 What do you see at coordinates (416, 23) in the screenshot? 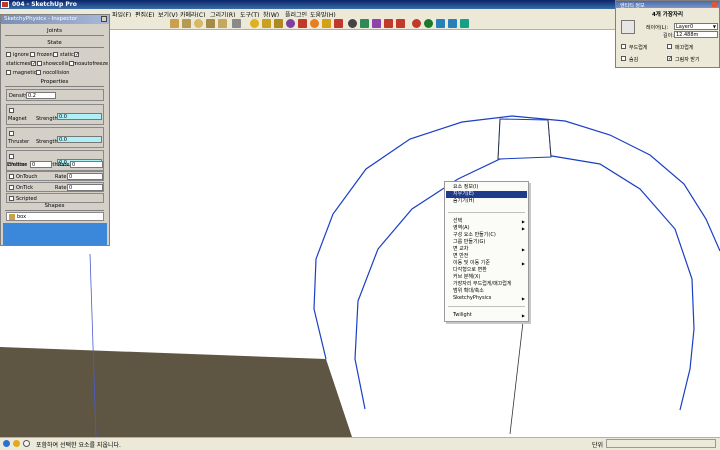
I see `record-icon` at bounding box center [416, 23].